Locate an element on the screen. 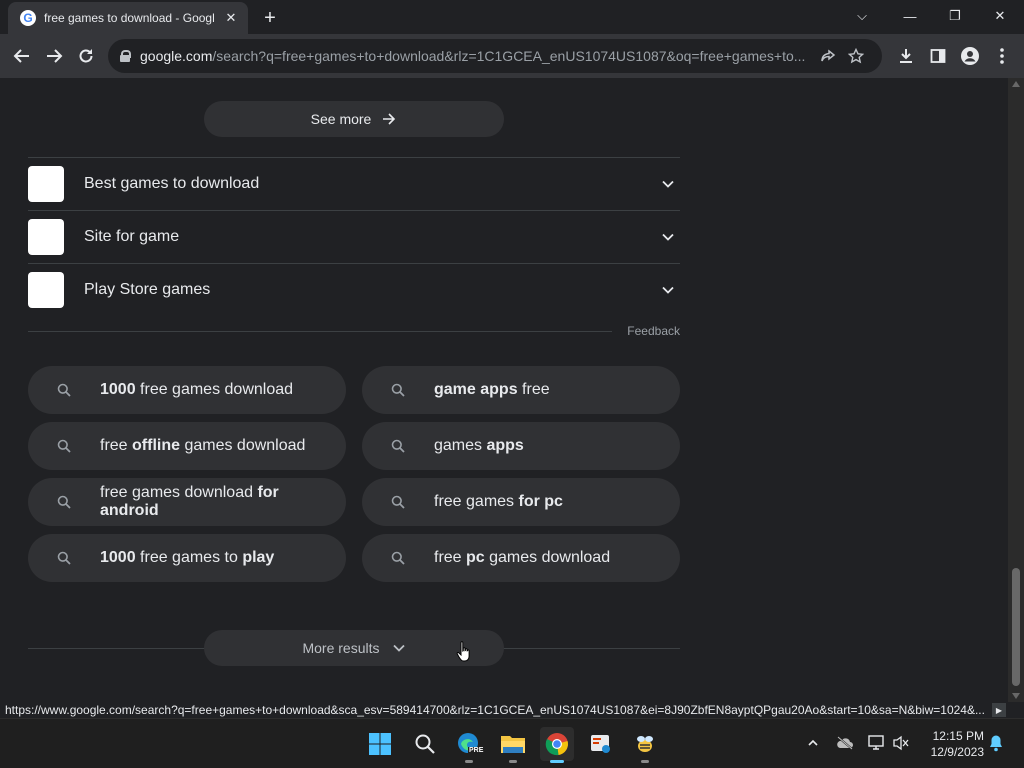  divider is located at coordinates (320, 331).